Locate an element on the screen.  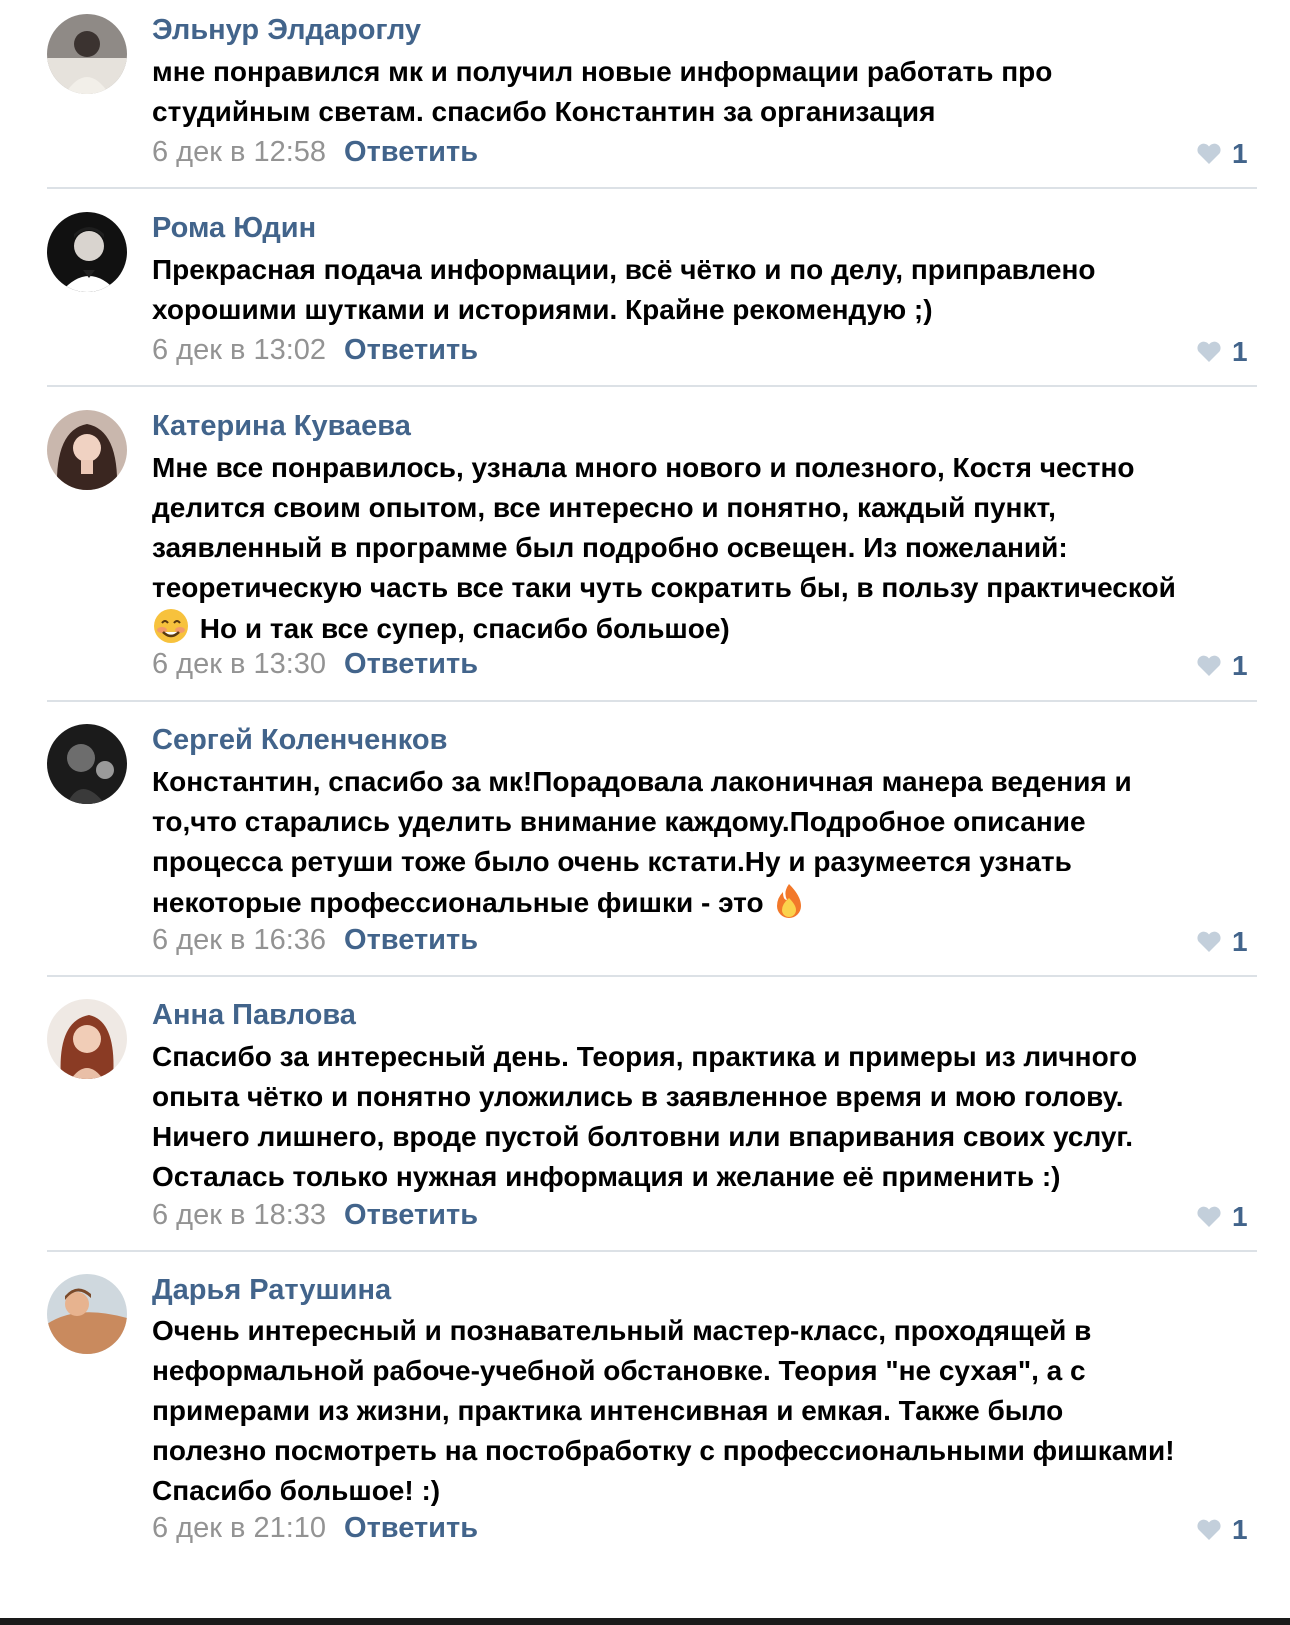
comment-date: 6 дек в 12:58 is located at coordinates (239, 152).